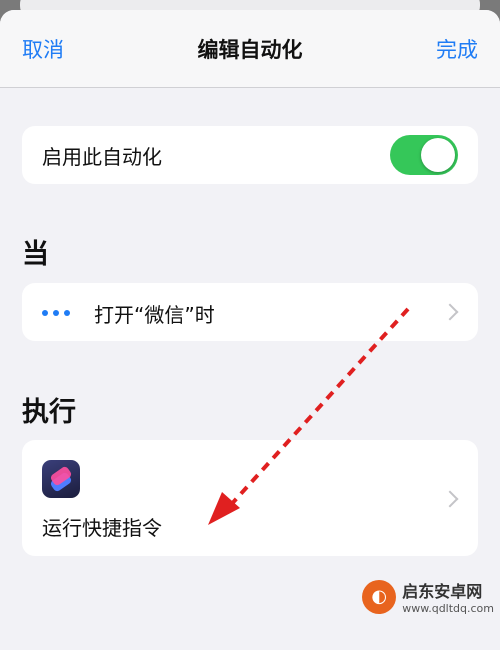 The image size is (500, 650). What do you see at coordinates (379, 596) in the screenshot?
I see `watermark-logo-icon: ◐` at bounding box center [379, 596].